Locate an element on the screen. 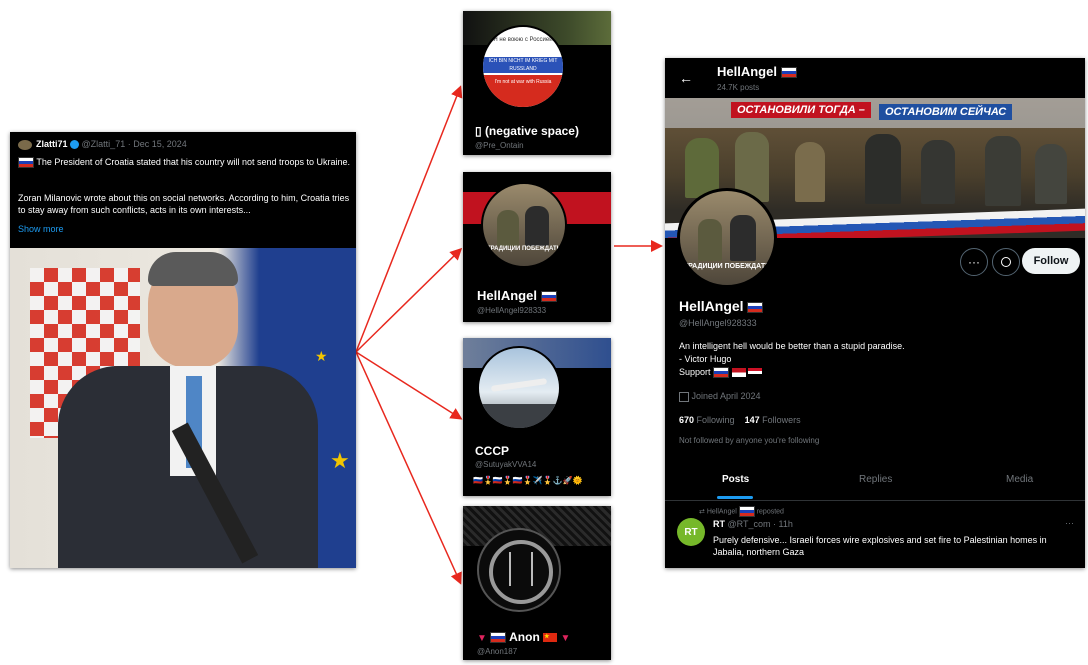 Image resolution: width=1088 pixels, height=665 pixels. back-arrow-icon: ← is located at coordinates (686, 78).